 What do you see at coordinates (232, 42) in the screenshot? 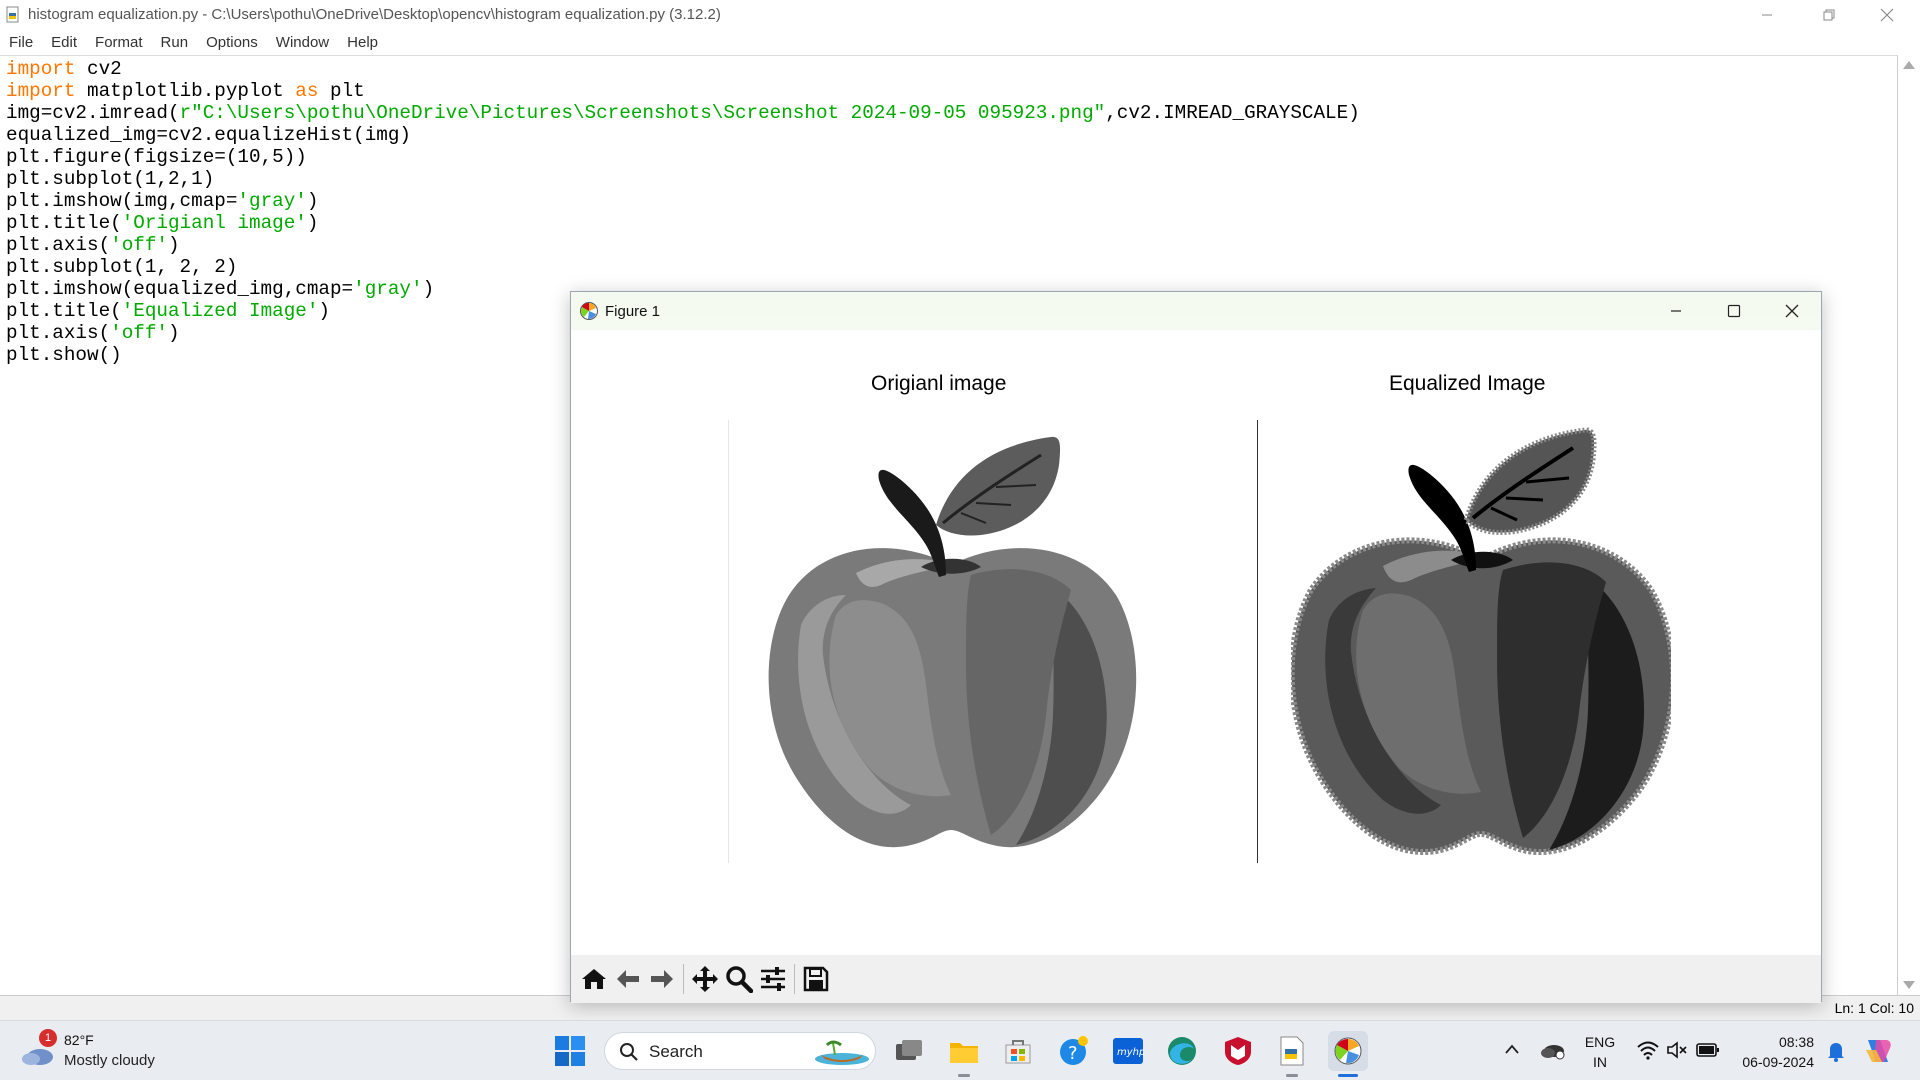
I see `menu-options: Options` at bounding box center [232, 42].